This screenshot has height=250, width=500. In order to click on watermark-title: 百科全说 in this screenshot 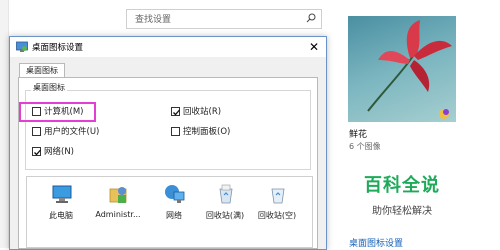, I will do `click(402, 185)`.